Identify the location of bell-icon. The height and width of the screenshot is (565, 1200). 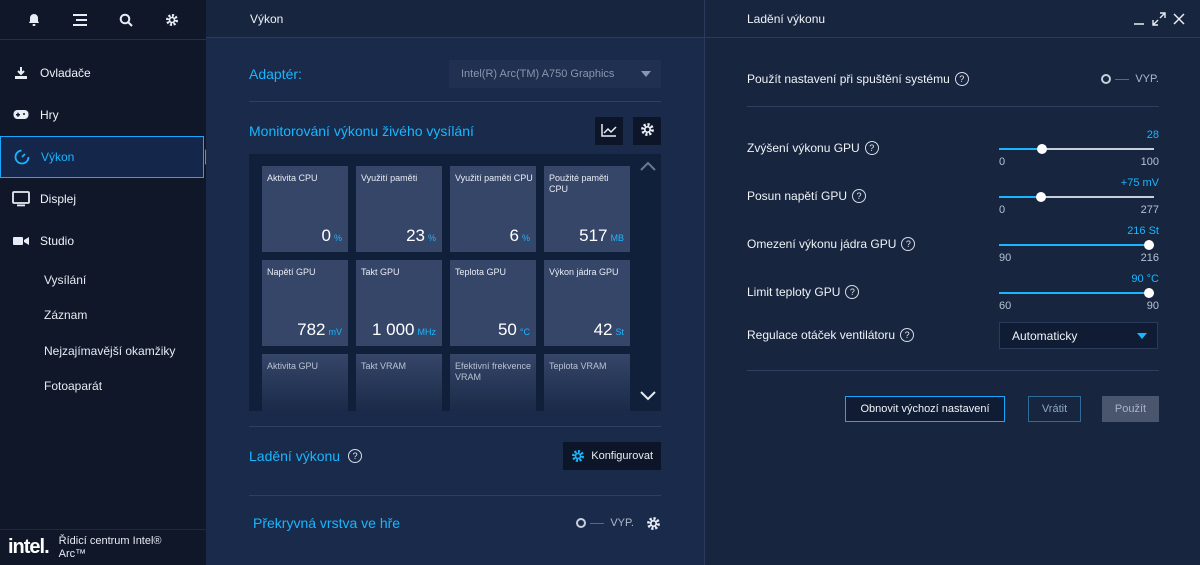
(34, 20).